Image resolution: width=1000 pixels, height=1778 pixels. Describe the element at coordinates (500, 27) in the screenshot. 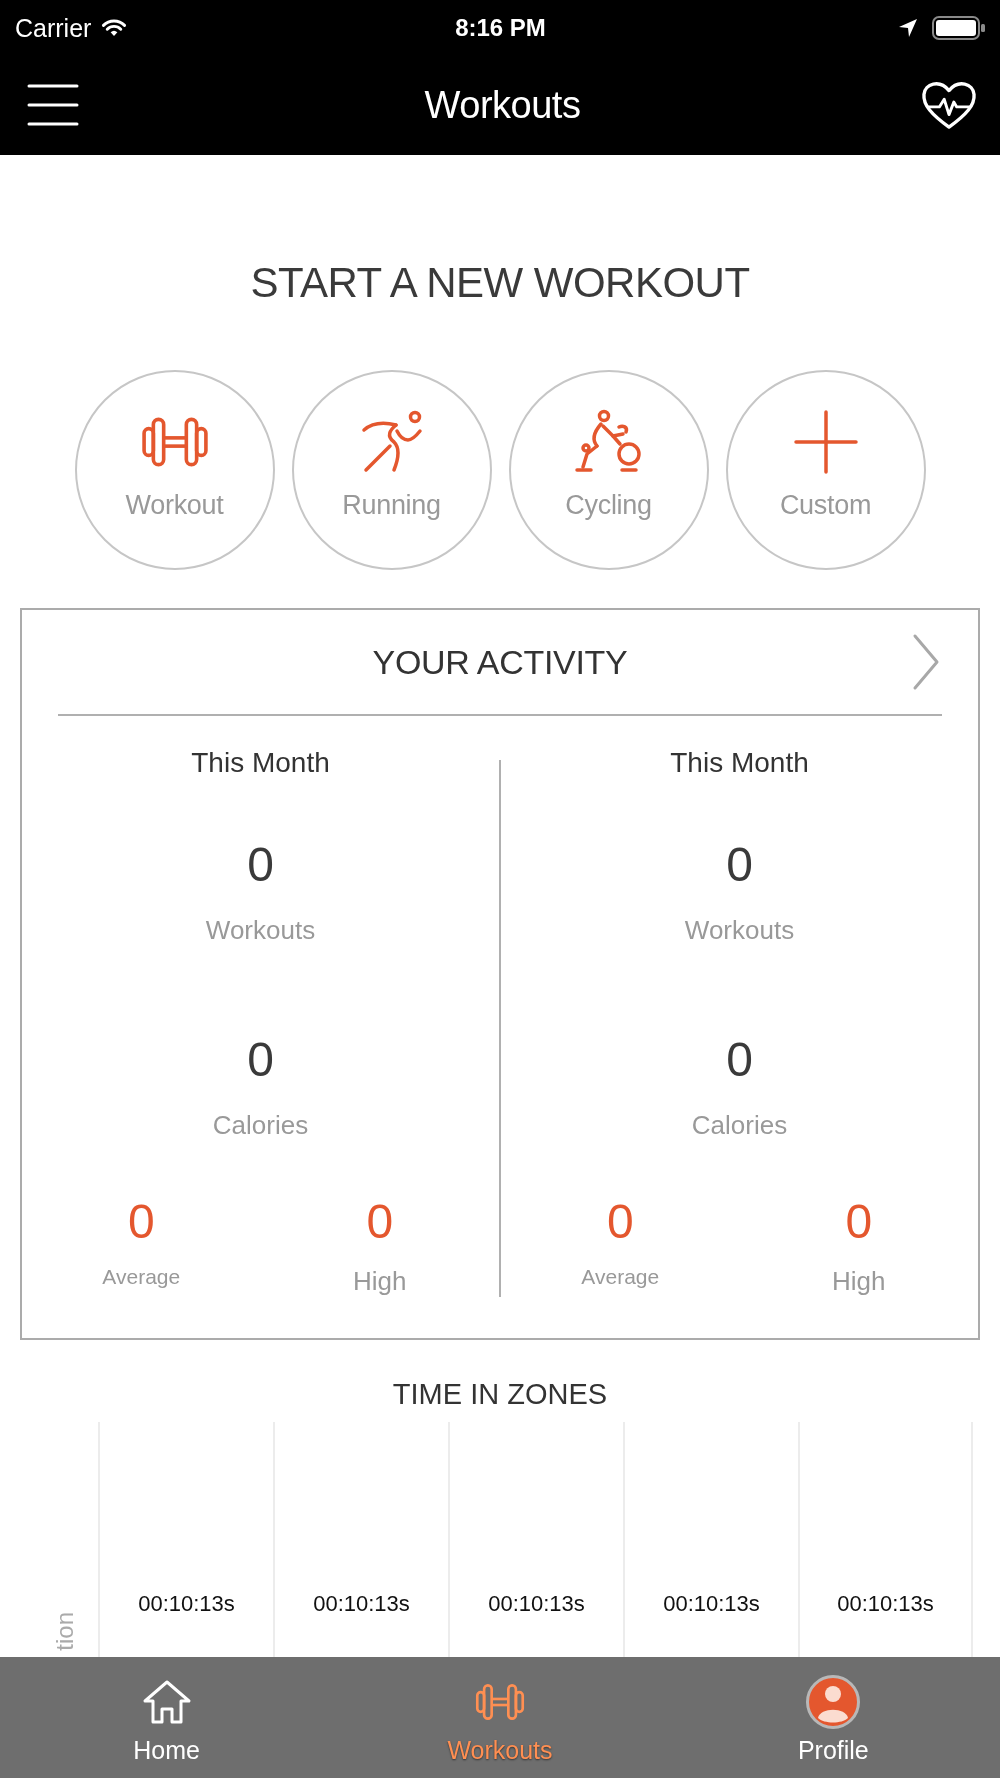

I see `status-time: 8:16 PM` at that location.